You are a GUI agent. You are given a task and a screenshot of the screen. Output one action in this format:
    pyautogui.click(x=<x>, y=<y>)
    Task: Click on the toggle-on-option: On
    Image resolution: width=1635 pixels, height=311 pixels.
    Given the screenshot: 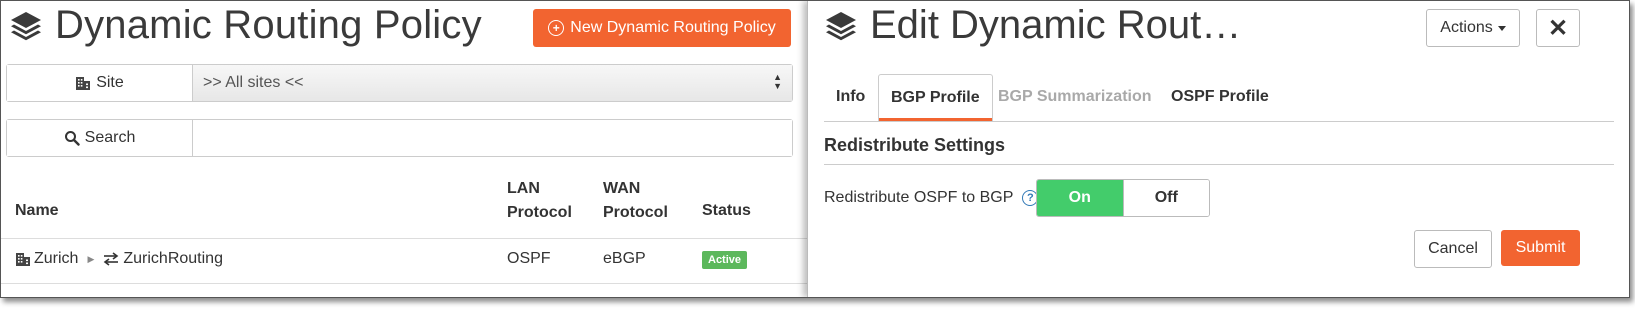 What is the action you would take?
    pyautogui.click(x=1080, y=198)
    